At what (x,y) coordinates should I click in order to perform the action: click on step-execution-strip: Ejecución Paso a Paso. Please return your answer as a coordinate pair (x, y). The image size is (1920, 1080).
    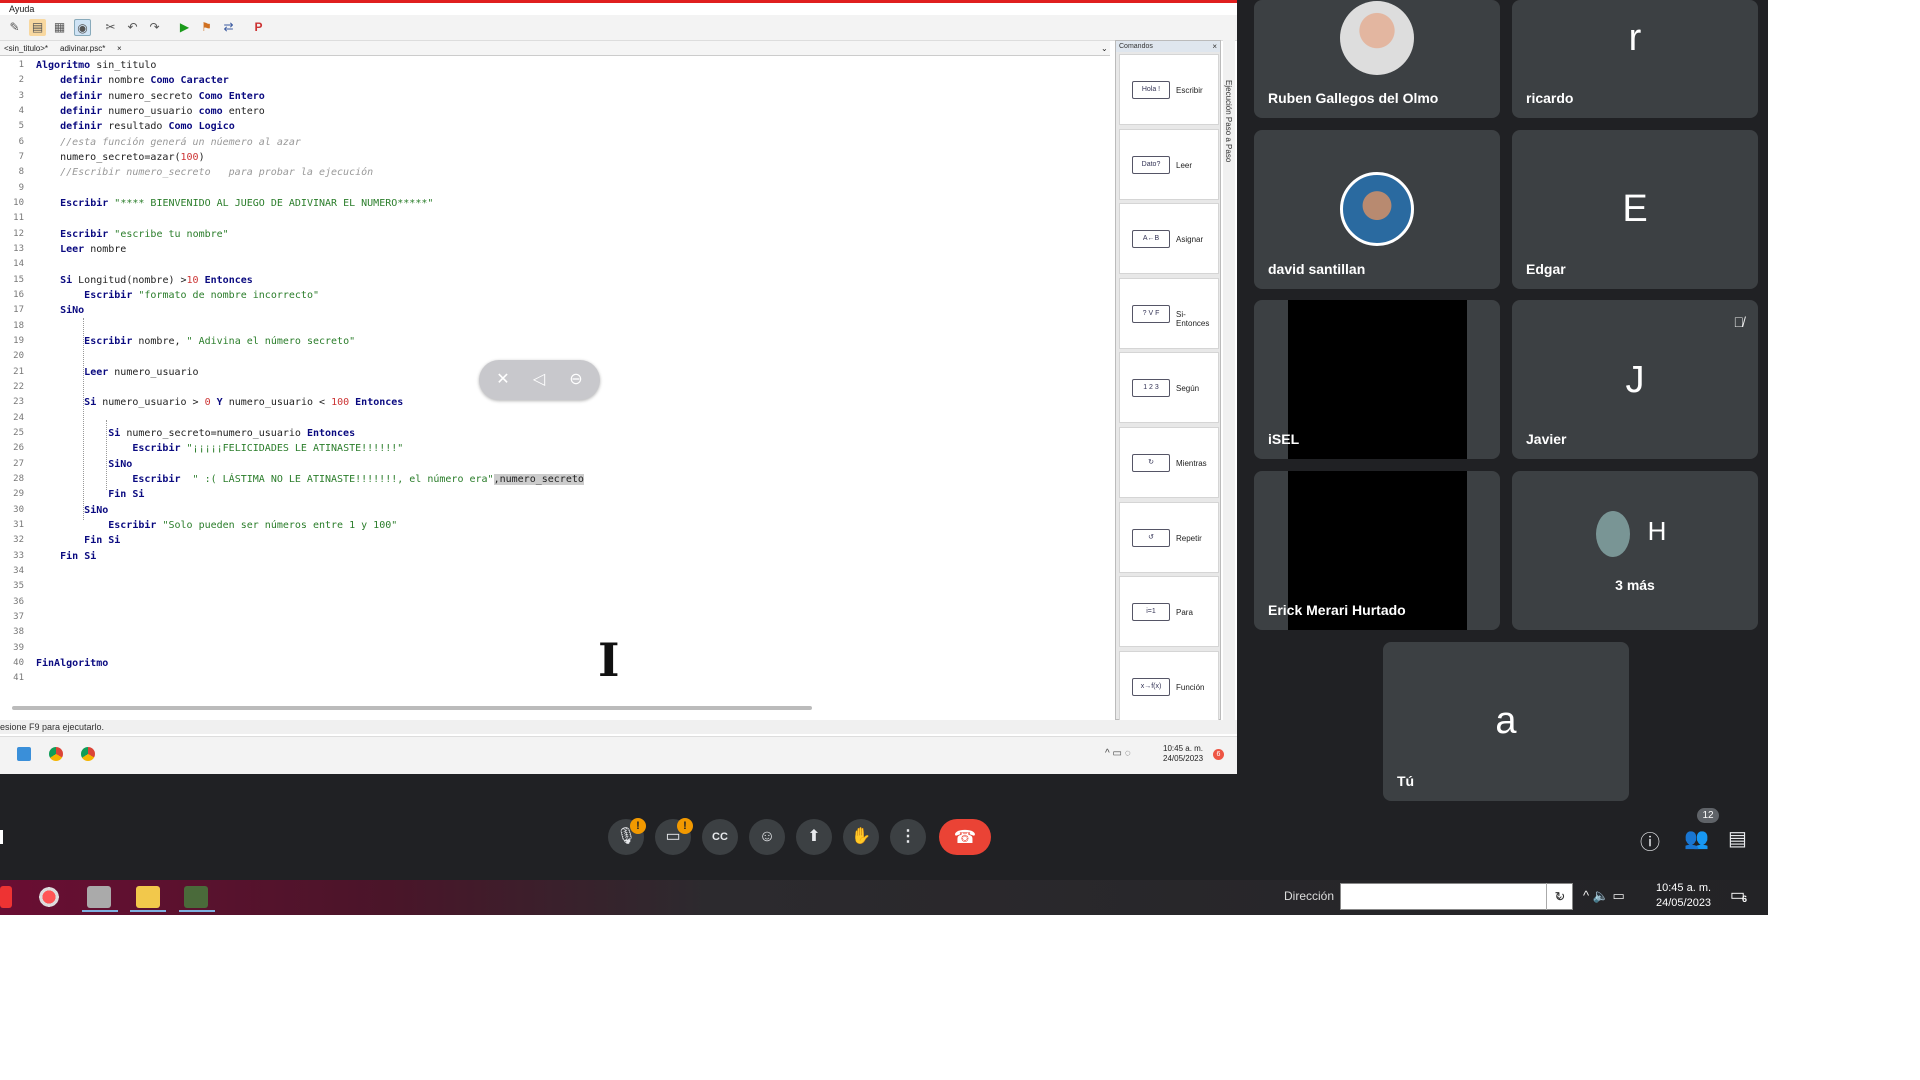
    Looking at the image, I should click on (1229, 380).